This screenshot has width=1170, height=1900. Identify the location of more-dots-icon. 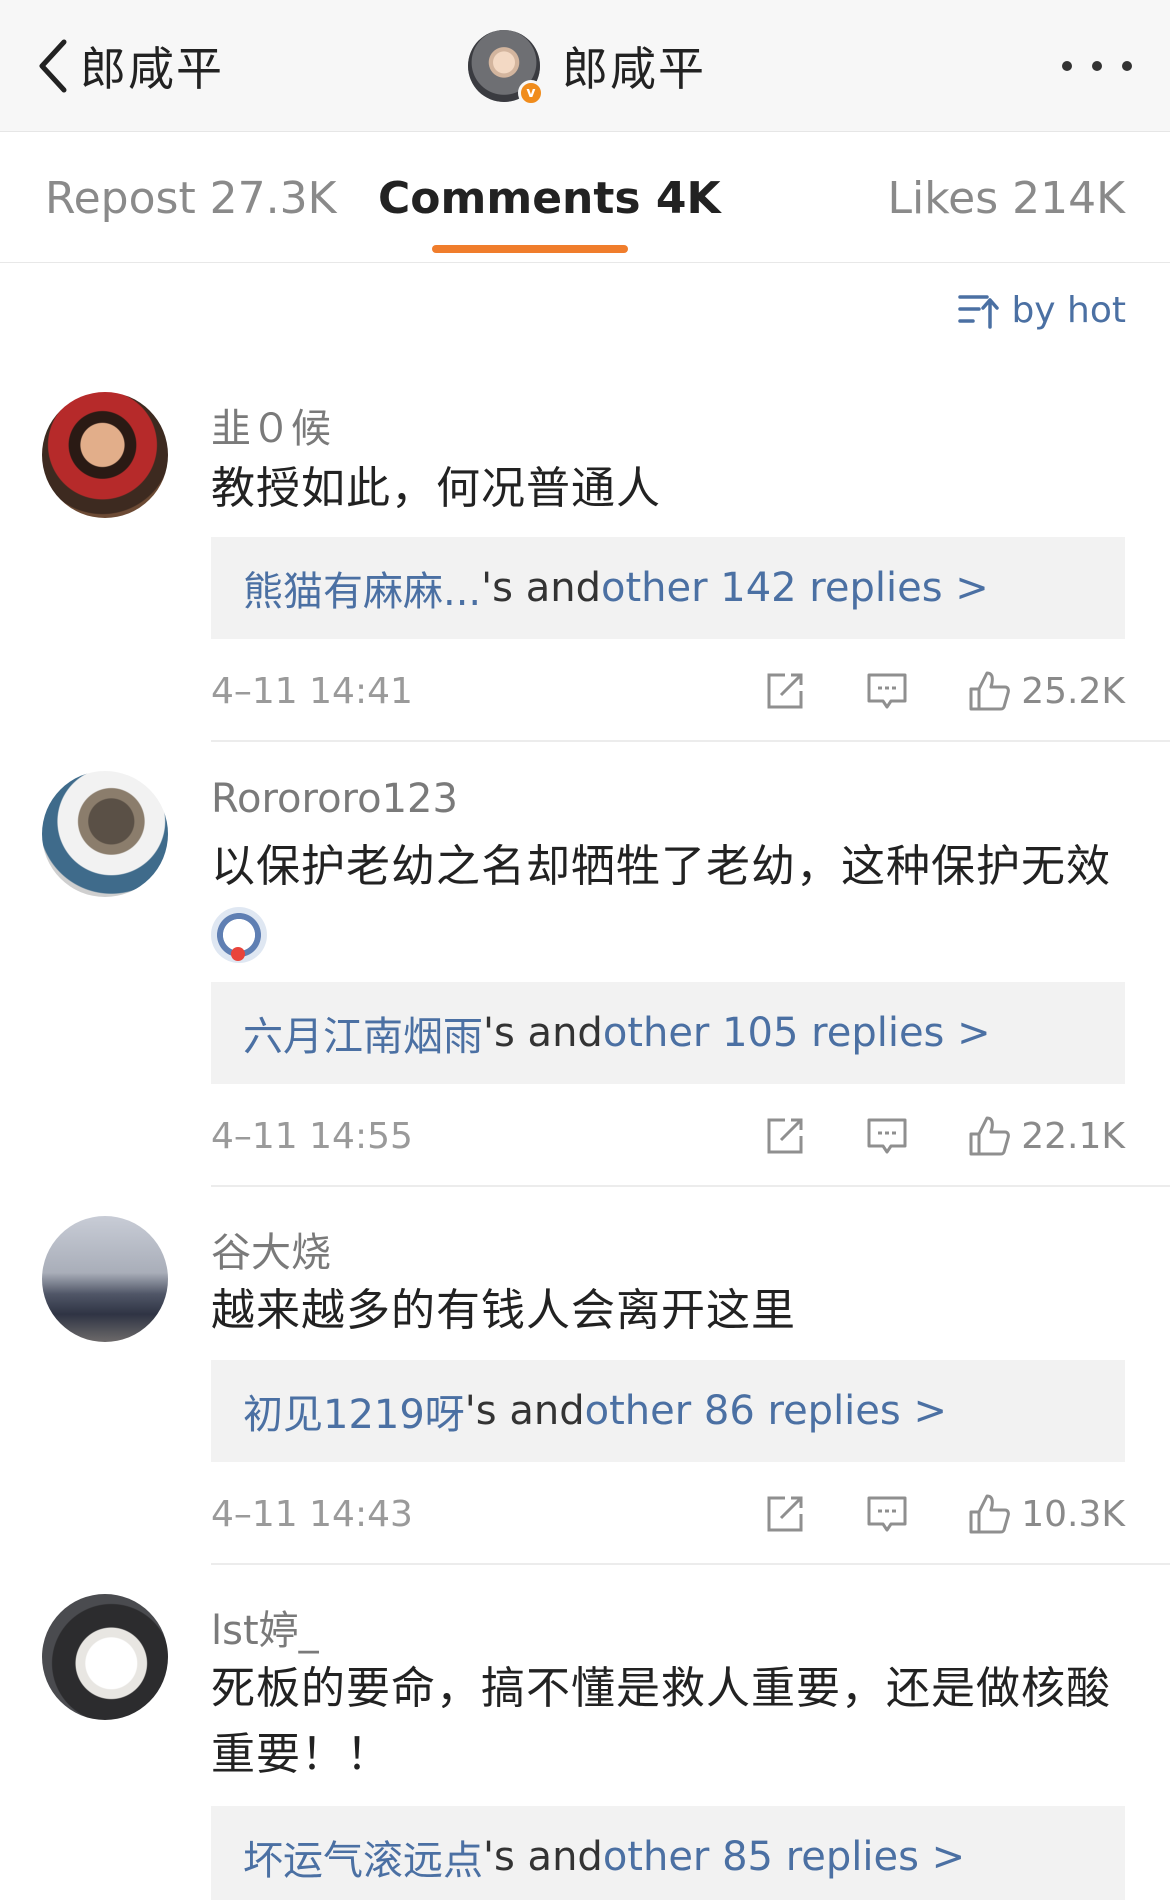
(1097, 66).